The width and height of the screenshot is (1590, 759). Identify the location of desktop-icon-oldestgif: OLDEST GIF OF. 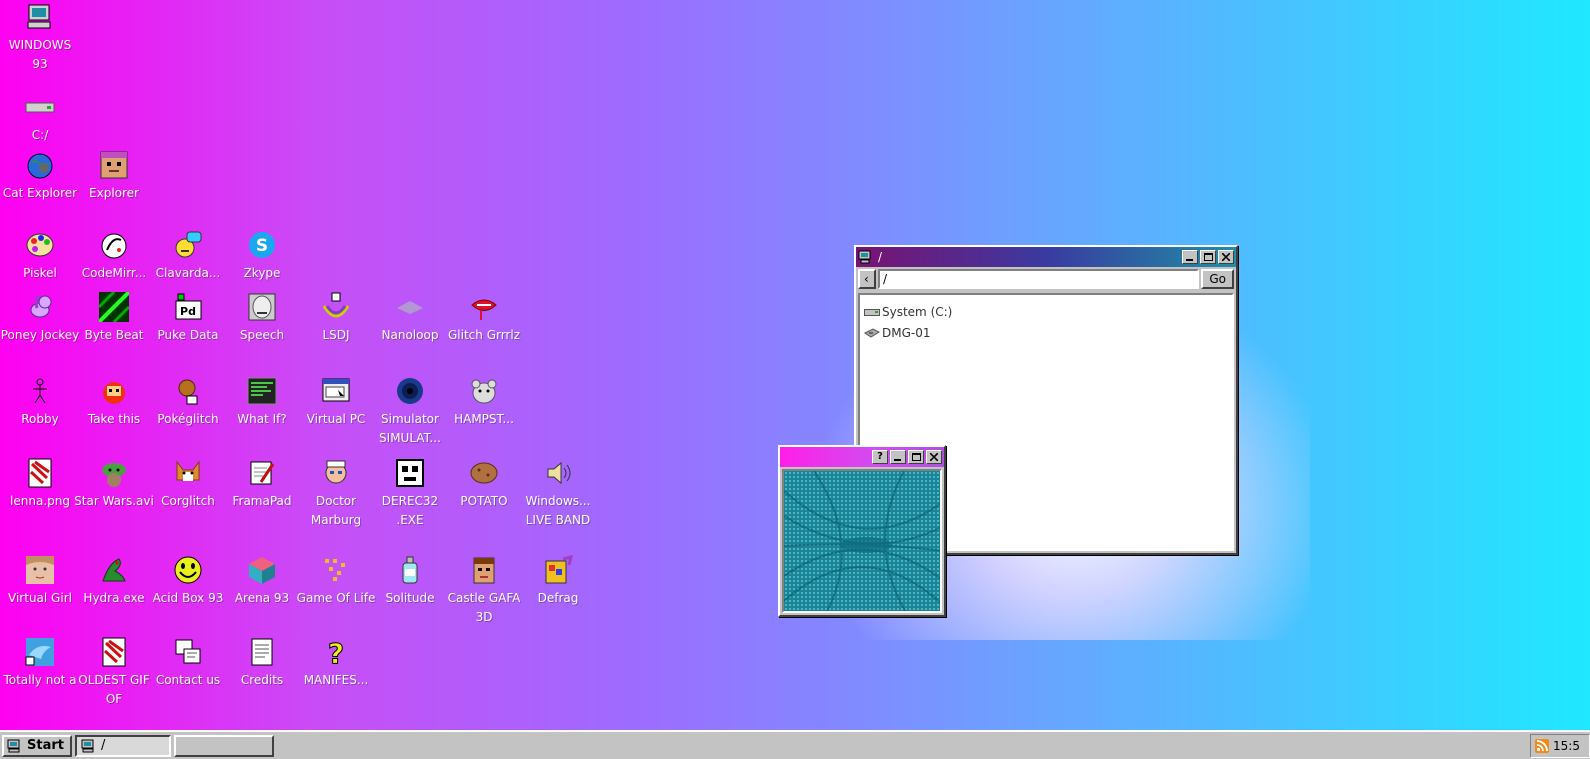
(114, 674).